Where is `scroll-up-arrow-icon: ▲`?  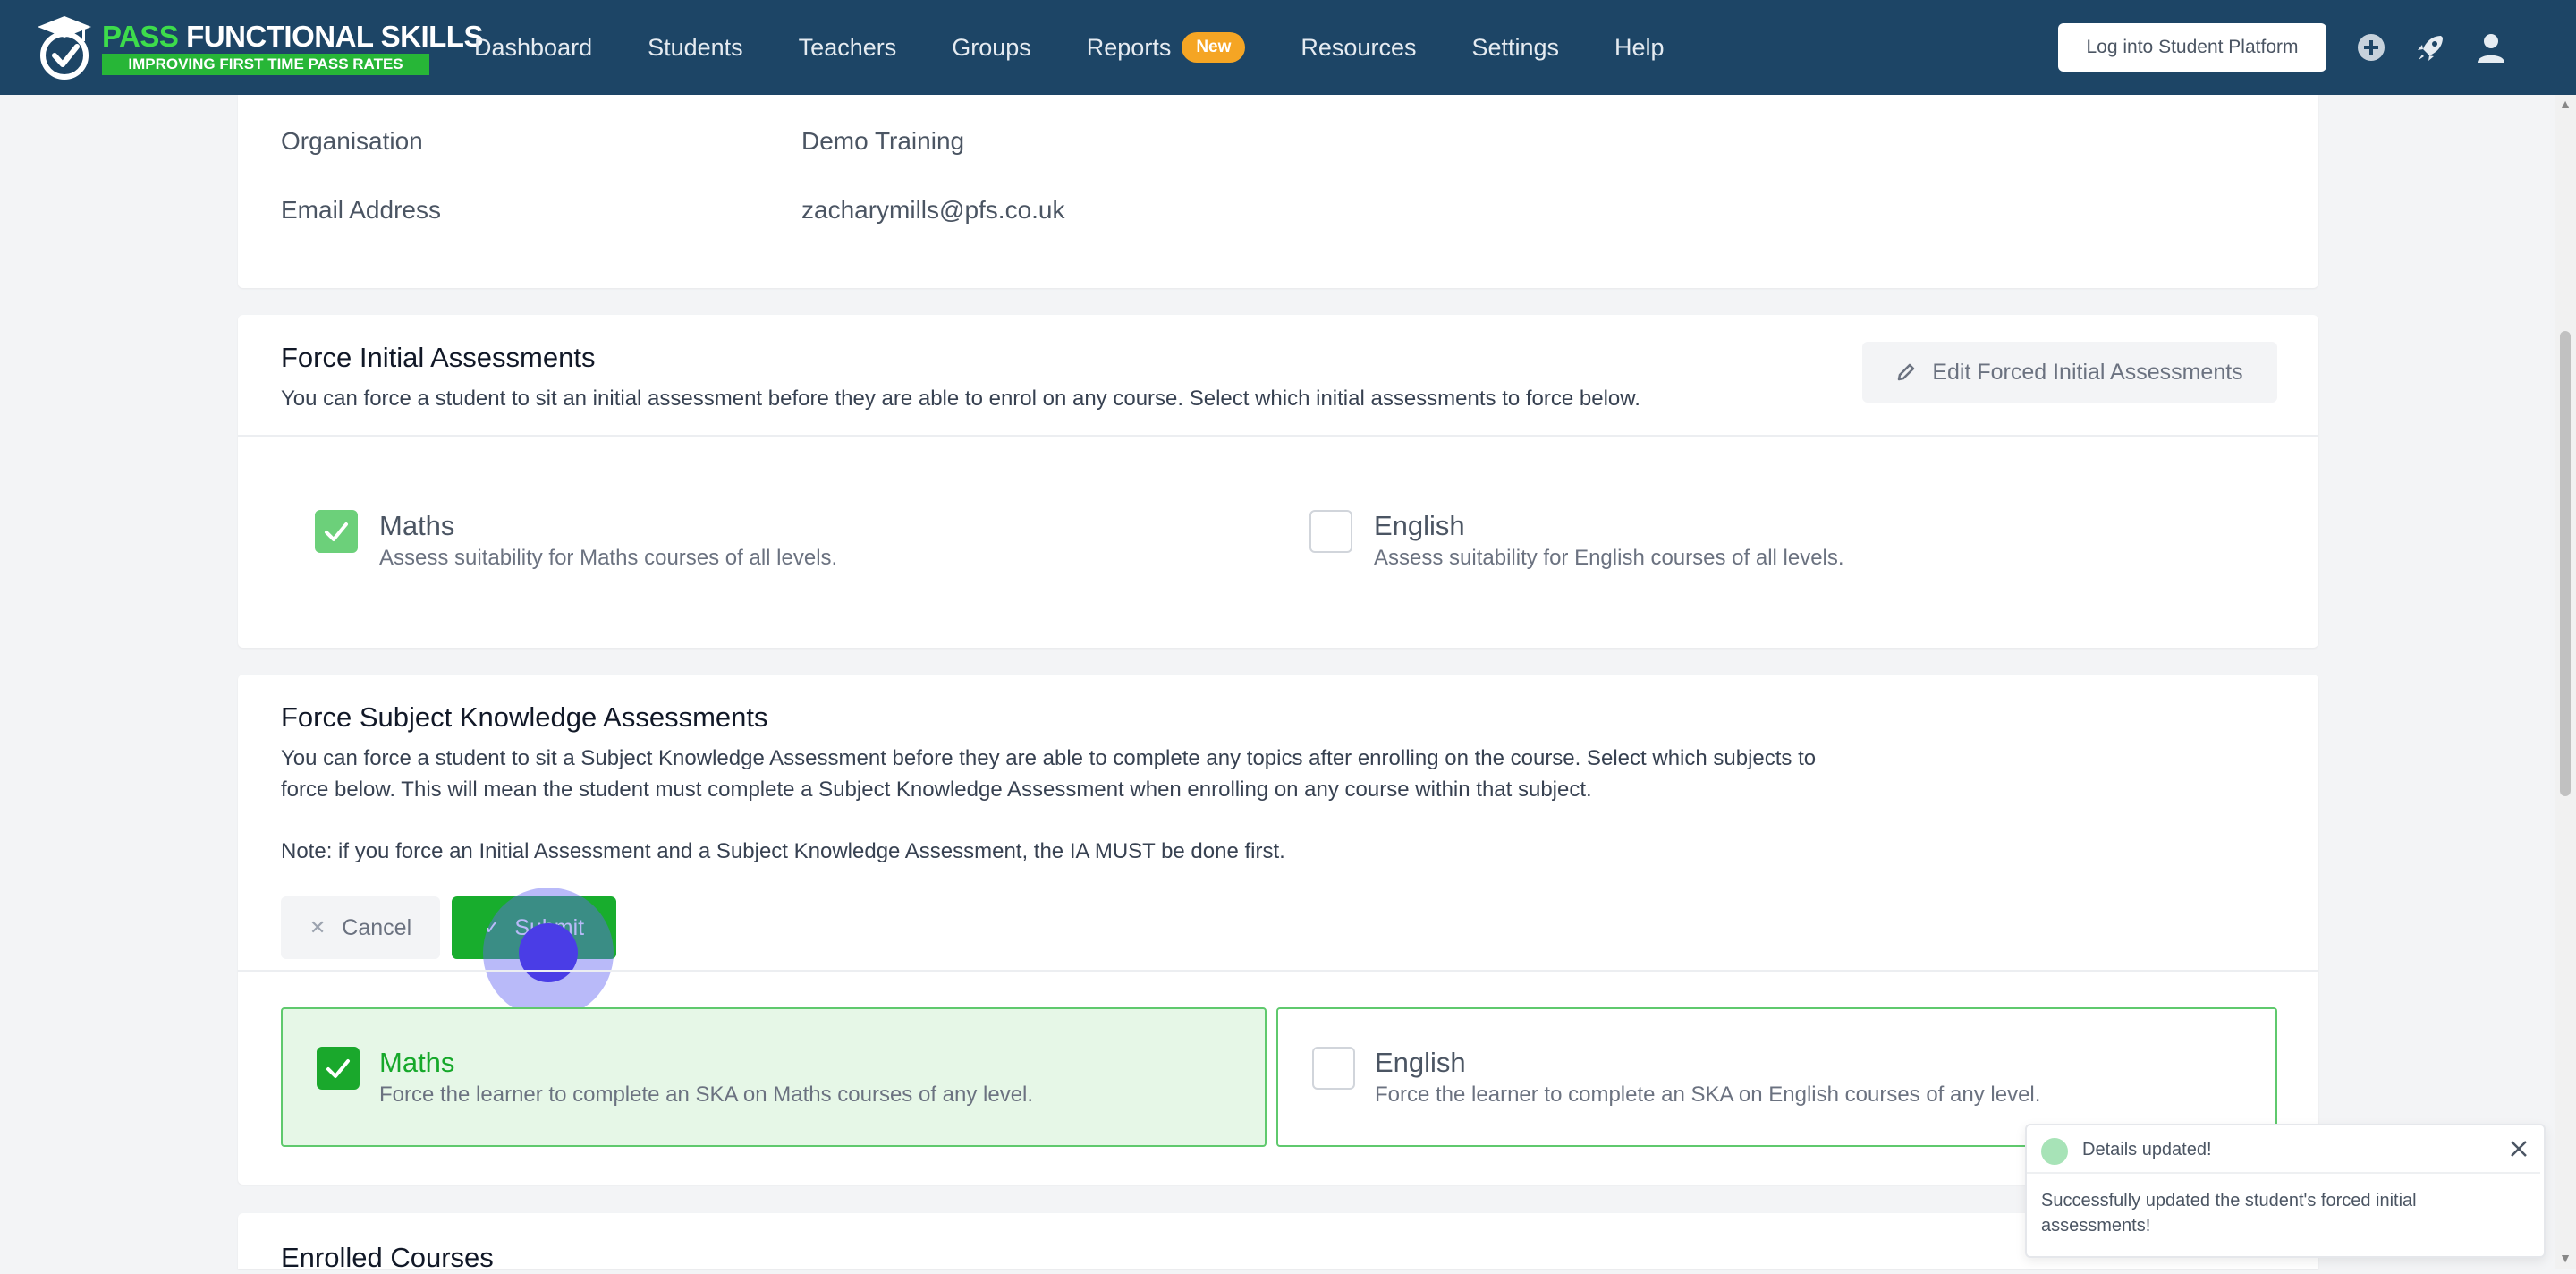
scroll-up-arrow-icon: ▲ is located at coordinates (2565, 104).